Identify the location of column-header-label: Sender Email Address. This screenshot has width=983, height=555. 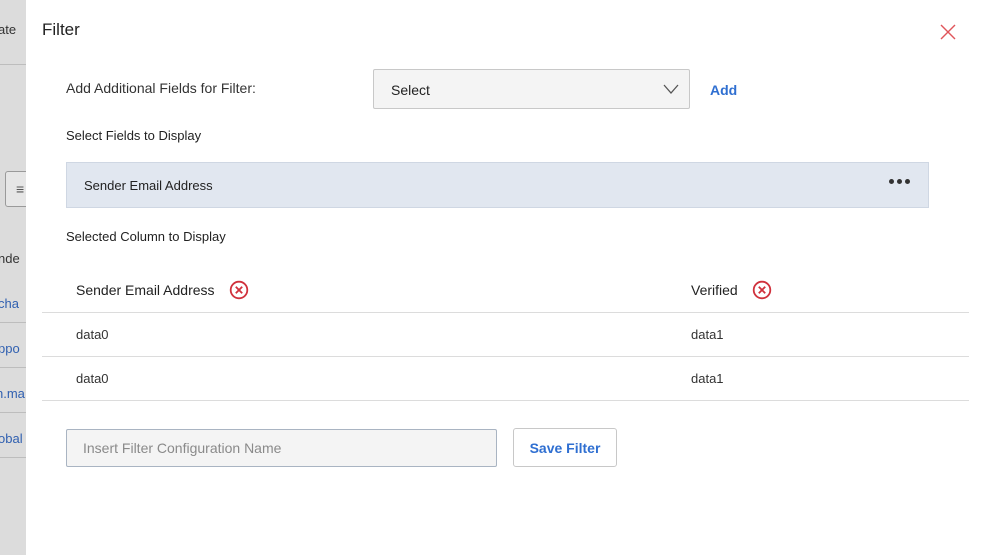
(145, 290).